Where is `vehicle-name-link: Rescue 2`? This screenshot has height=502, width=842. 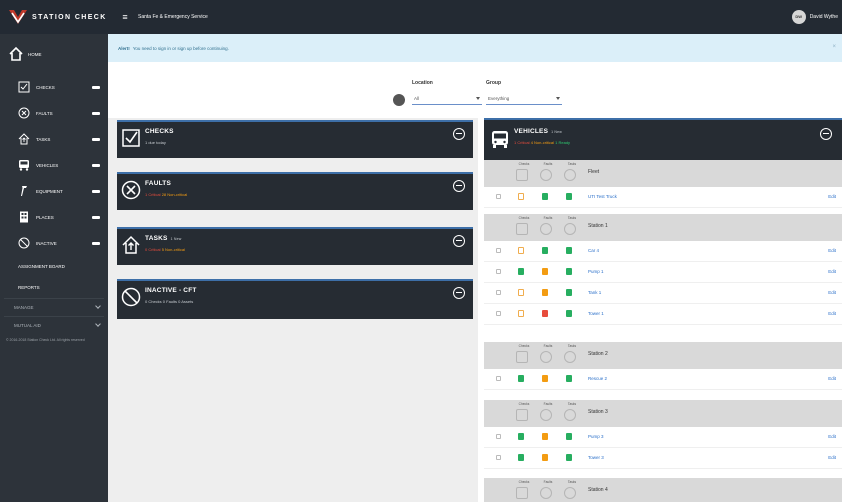 vehicle-name-link: Rescue 2 is located at coordinates (597, 378).